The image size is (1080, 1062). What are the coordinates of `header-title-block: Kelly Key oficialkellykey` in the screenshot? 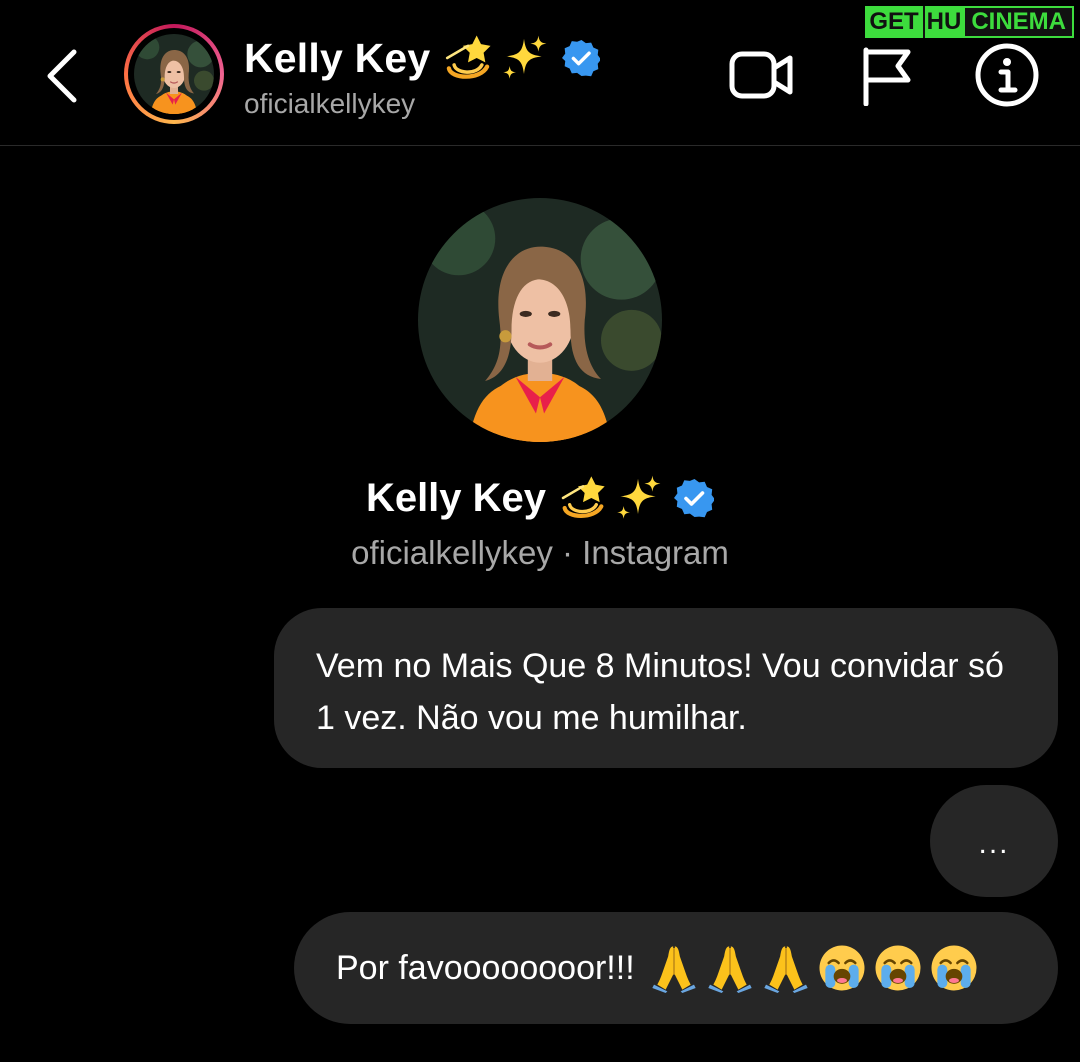 It's located at (422, 75).